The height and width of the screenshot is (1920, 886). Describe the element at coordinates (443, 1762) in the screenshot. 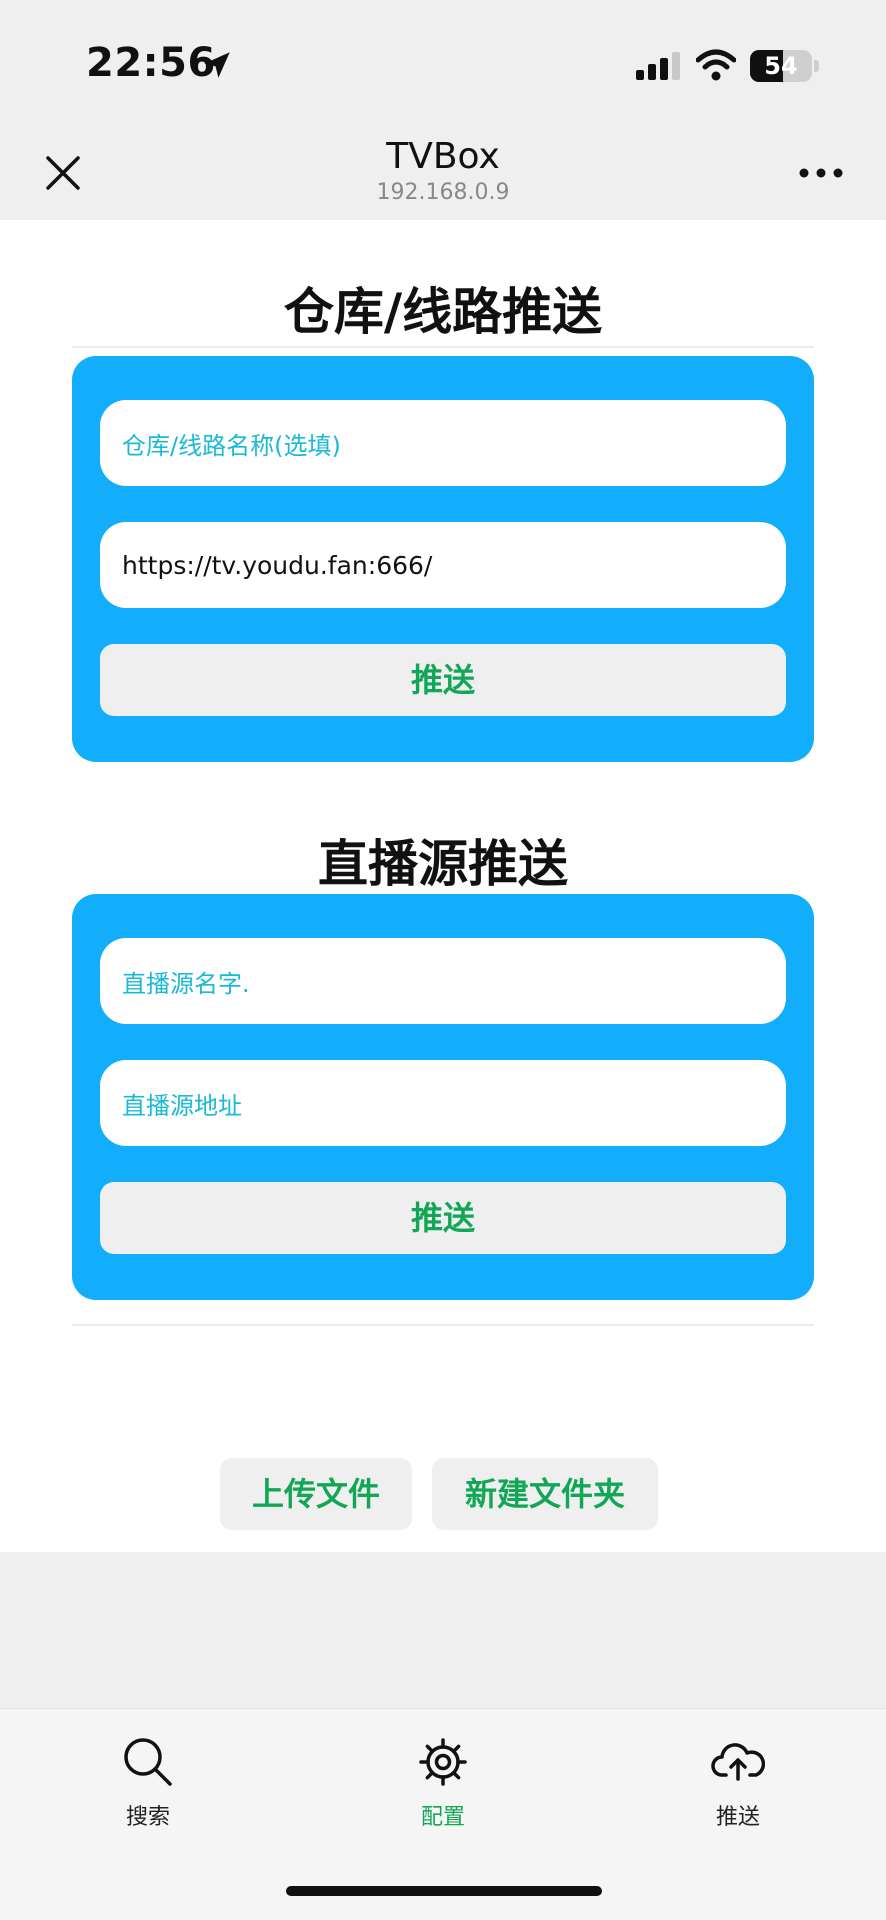

I see `gear-icon` at that location.